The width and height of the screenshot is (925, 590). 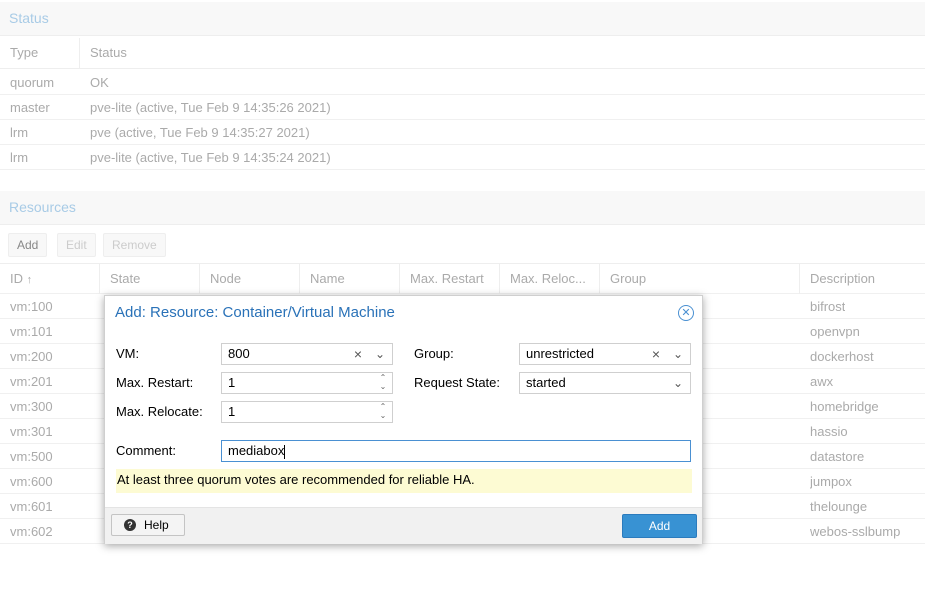 I want to click on sort-arrow-up-icon: ↑, so click(x=29, y=280).